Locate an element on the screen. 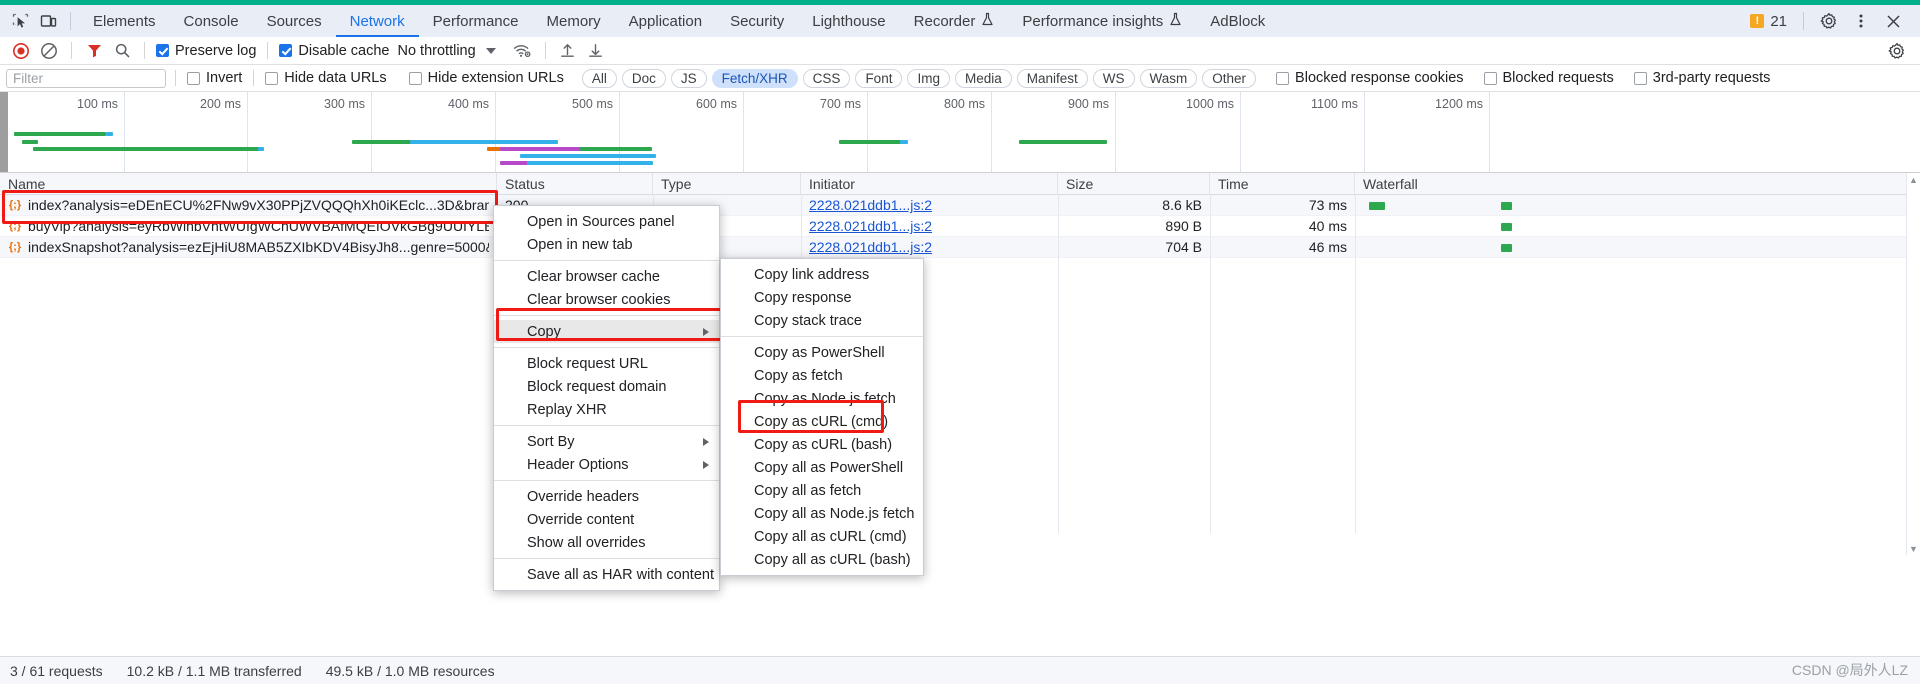  menu-item-copy-all-as-curl-cmd: Copy all as cURL (cmd) is located at coordinates (822, 536).